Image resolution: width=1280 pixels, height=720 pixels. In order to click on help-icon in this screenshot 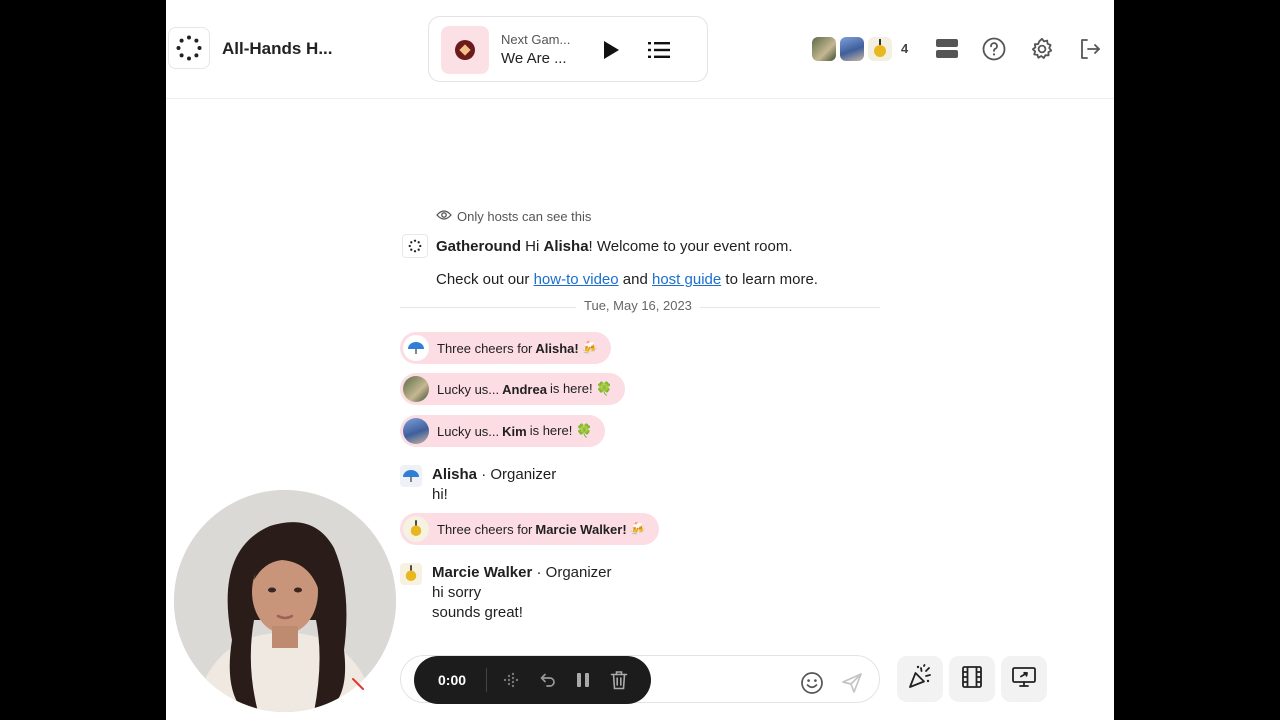, I will do `click(994, 49)`.